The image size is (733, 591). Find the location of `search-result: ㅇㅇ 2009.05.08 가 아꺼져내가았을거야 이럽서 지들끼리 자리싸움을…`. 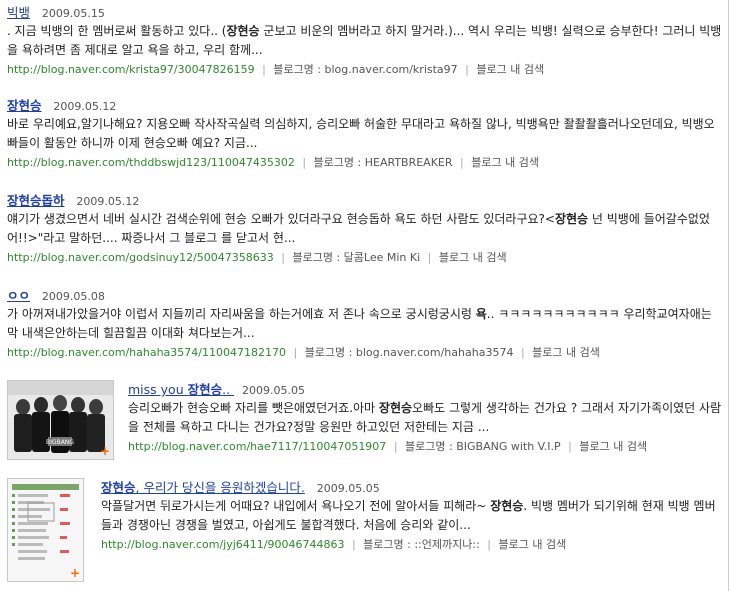

search-result: ㅇㅇ 2009.05.08 가 아꺼져내가았을거야 이럽서 지들끼리 자리싸움을… is located at coordinates (365, 324).